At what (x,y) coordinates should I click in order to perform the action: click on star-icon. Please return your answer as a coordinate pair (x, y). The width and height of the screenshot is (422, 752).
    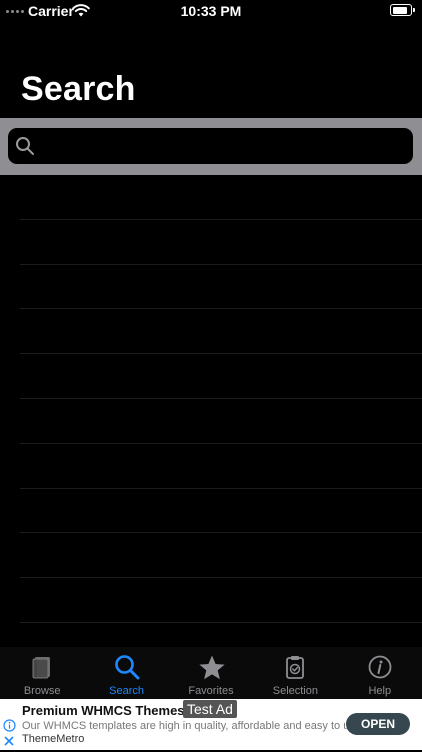
    Looking at the image, I should click on (211, 667).